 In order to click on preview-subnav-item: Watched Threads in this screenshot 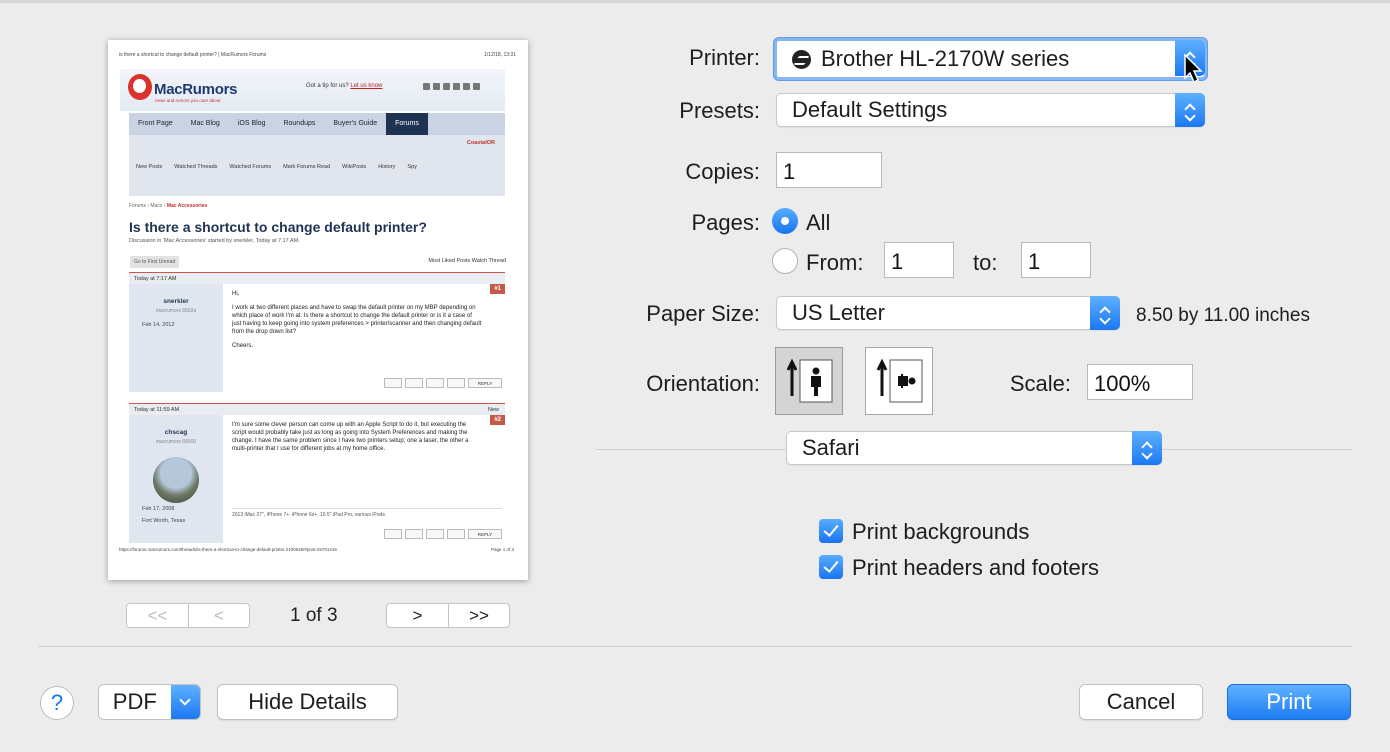, I will do `click(196, 167)`.